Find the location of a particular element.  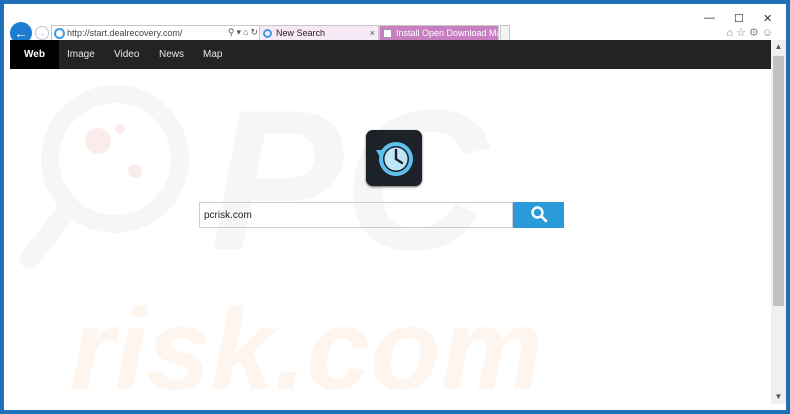

scroll-down-arrow-icon: ▼ is located at coordinates (778, 397).